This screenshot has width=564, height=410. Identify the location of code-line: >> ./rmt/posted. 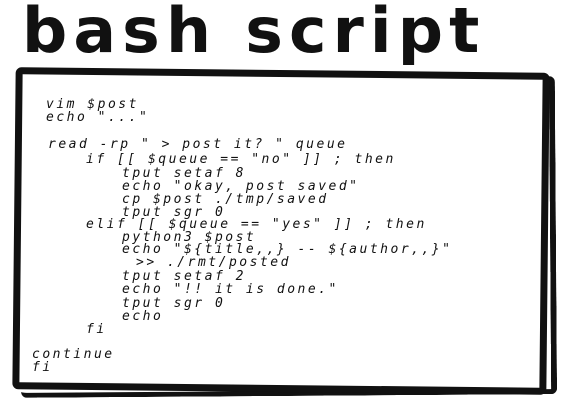
(213, 262).